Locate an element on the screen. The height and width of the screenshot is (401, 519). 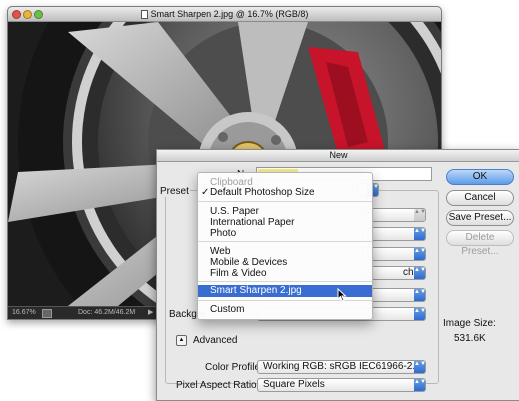
zoom-level: 16.67% is located at coordinates (24, 313).